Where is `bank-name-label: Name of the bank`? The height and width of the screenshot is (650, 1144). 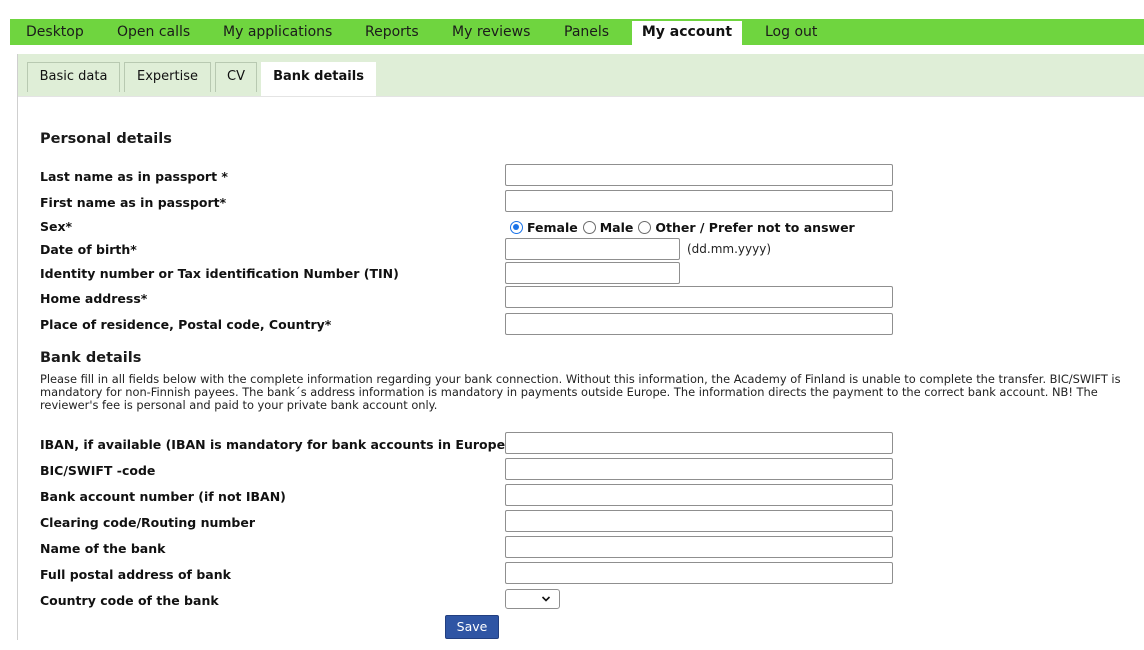 bank-name-label: Name of the bank is located at coordinates (103, 548).